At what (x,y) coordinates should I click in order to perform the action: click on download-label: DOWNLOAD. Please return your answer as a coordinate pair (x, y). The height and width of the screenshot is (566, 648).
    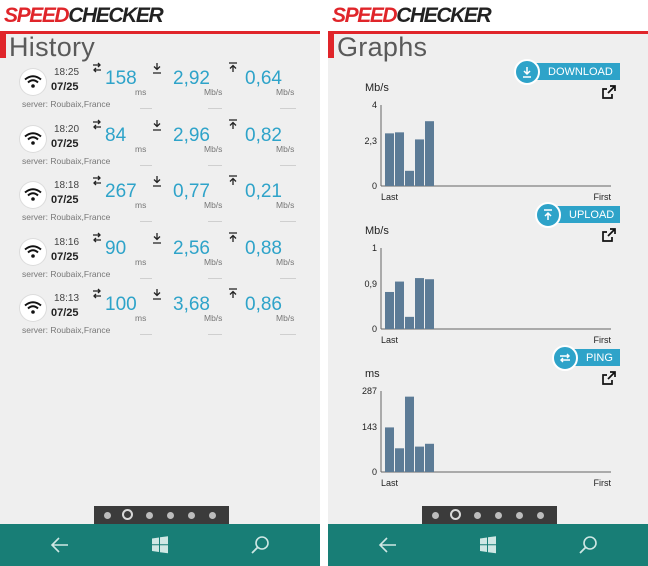
    Looking at the image, I should click on (580, 72).